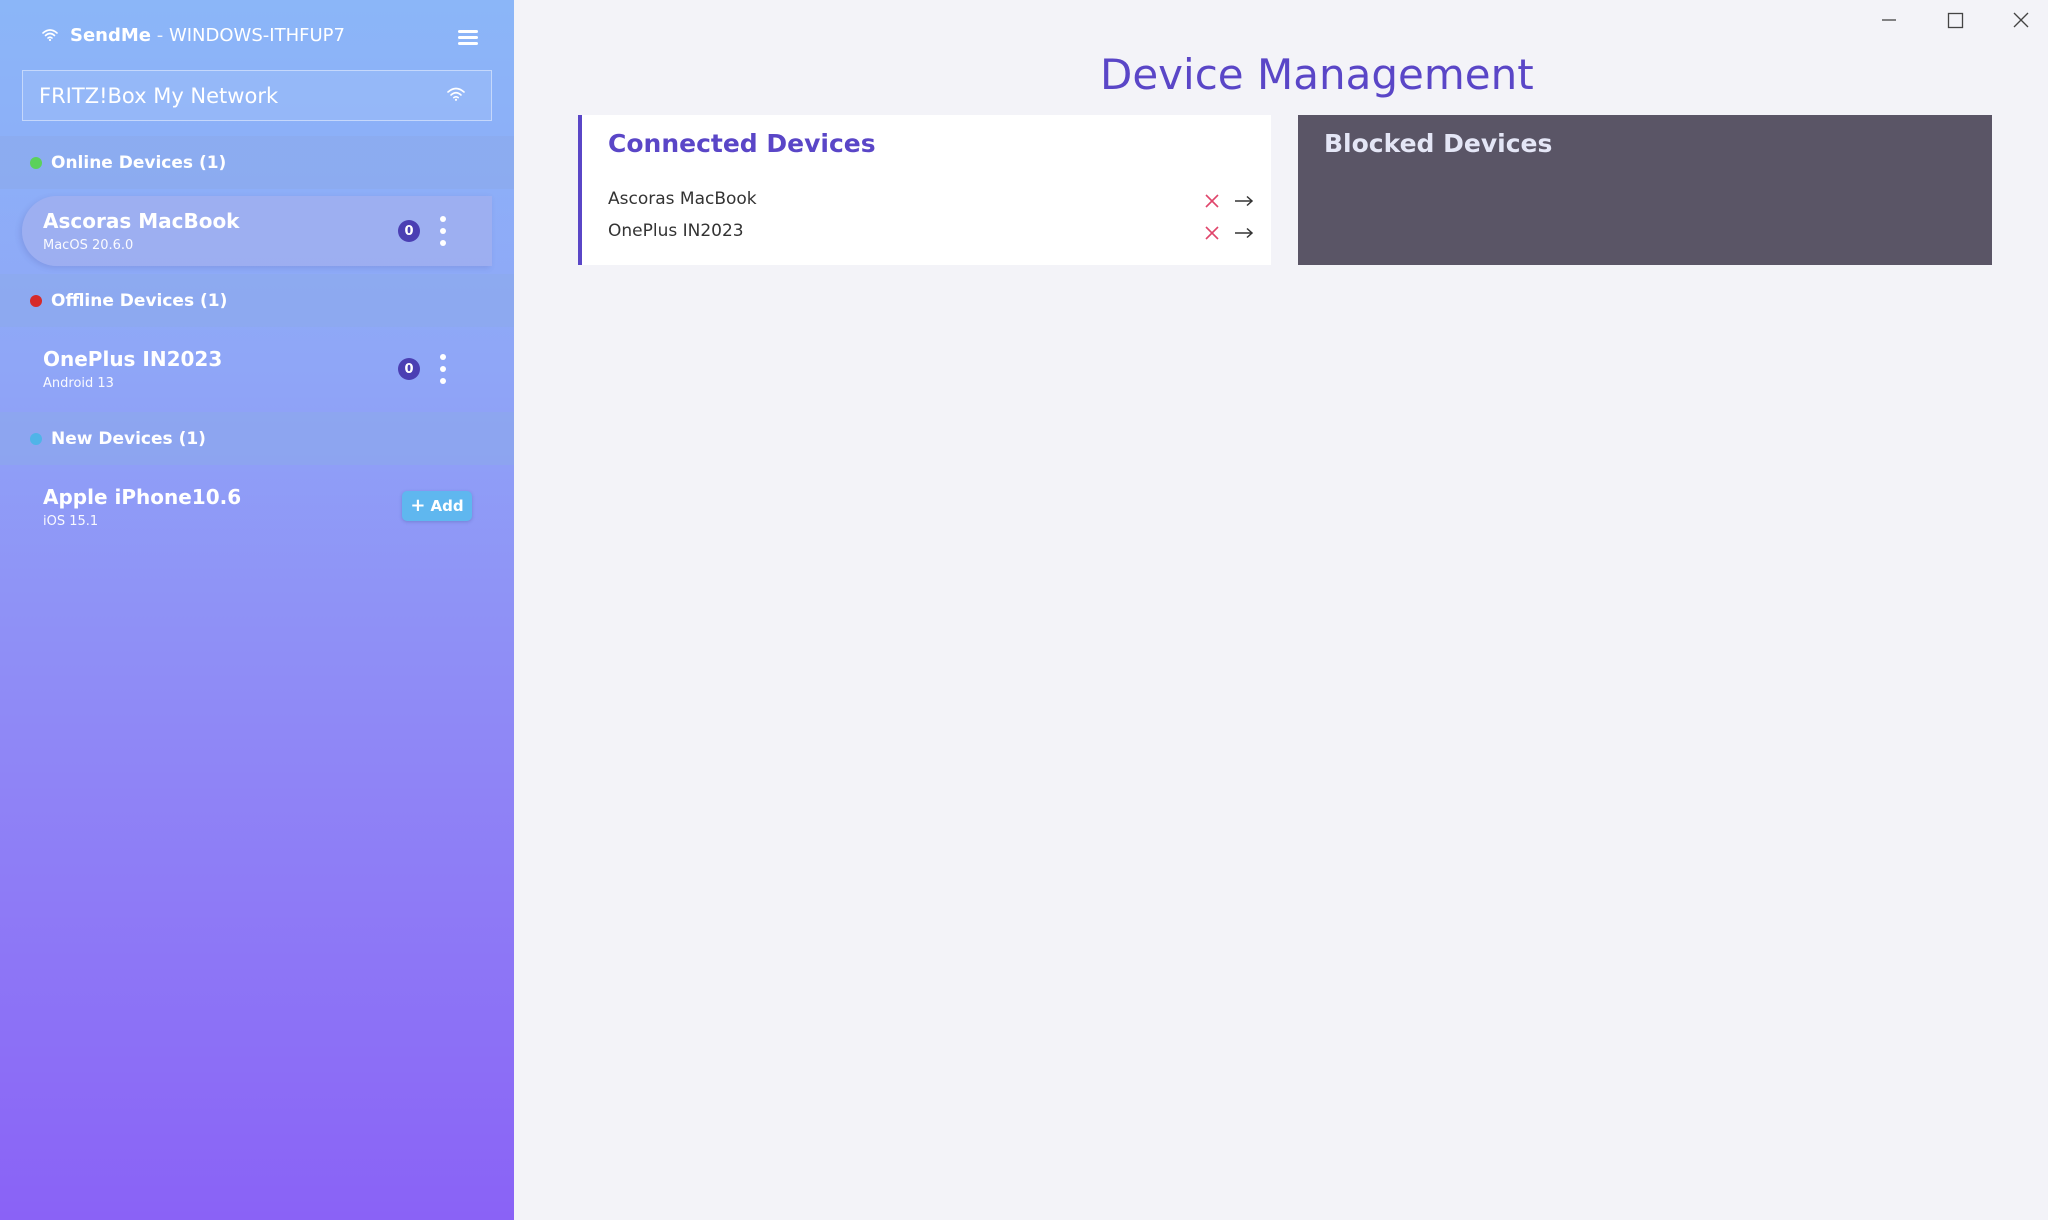 Image resolution: width=2048 pixels, height=1220 pixels. Describe the element at coordinates (257, 369) in the screenshot. I see `device-item-oneplus-in2023: OnePlus IN2023 Android 13 0` at that location.